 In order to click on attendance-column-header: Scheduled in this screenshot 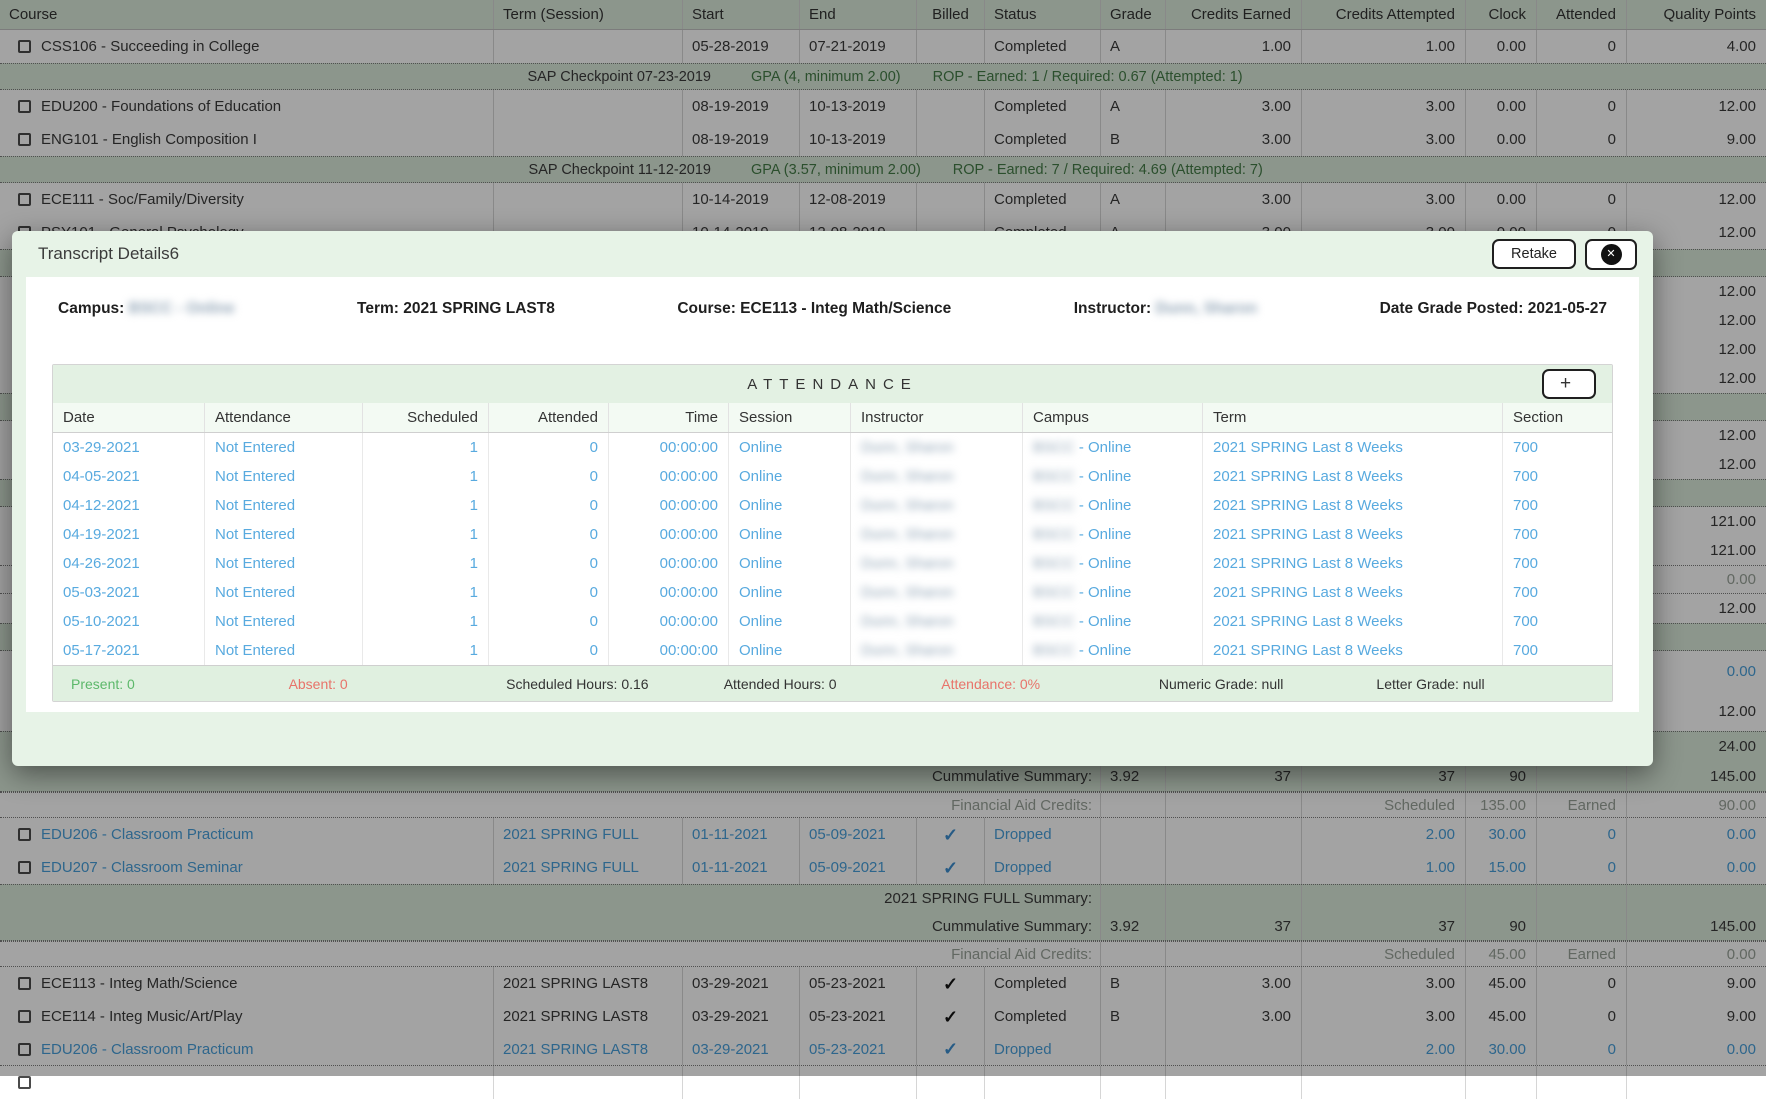, I will do `click(426, 417)`.